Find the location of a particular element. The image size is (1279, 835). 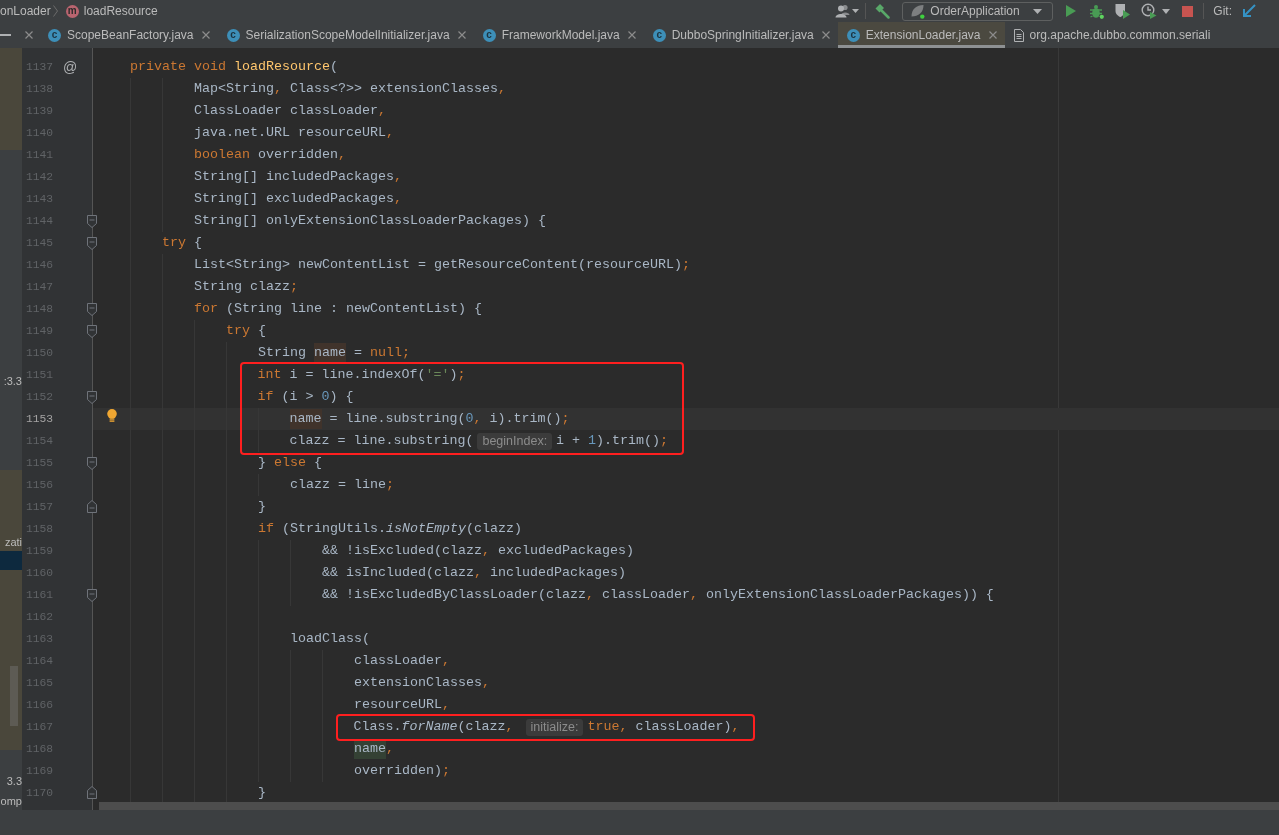

code-text: clazz = line; is located at coordinates (342, 485).